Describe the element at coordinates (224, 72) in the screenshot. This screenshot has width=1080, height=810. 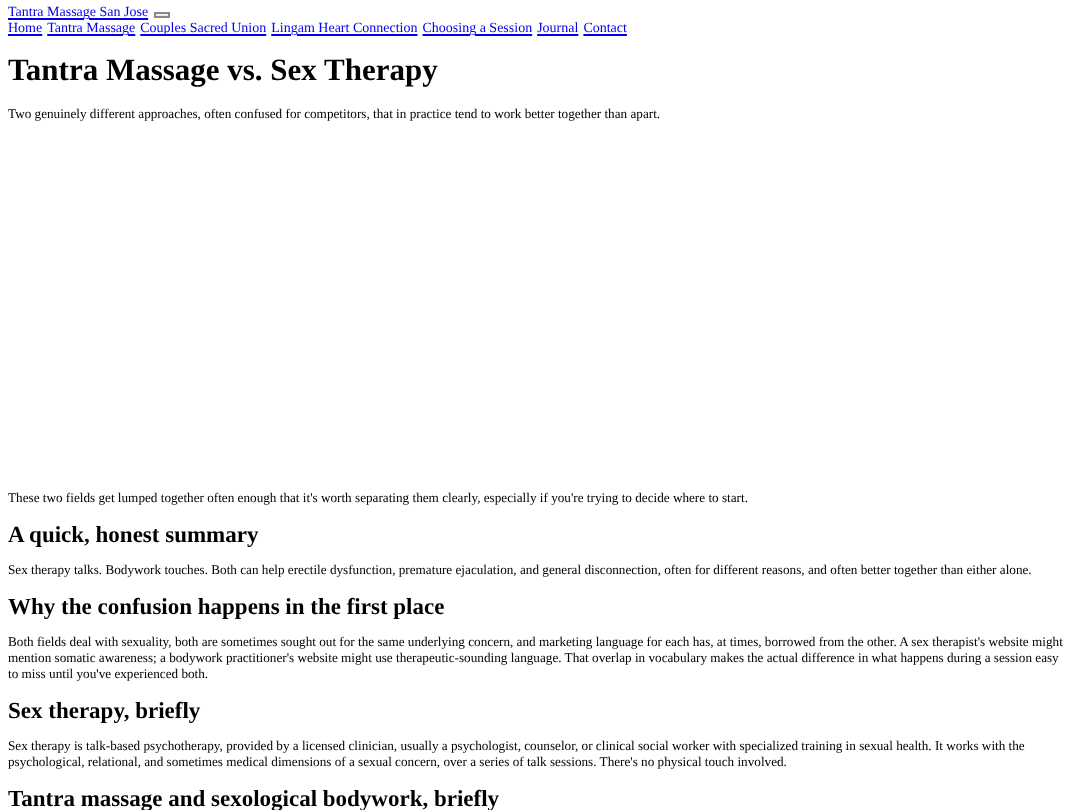
I see `page-title: Tantra Massage vs. Sex Therapy` at that location.